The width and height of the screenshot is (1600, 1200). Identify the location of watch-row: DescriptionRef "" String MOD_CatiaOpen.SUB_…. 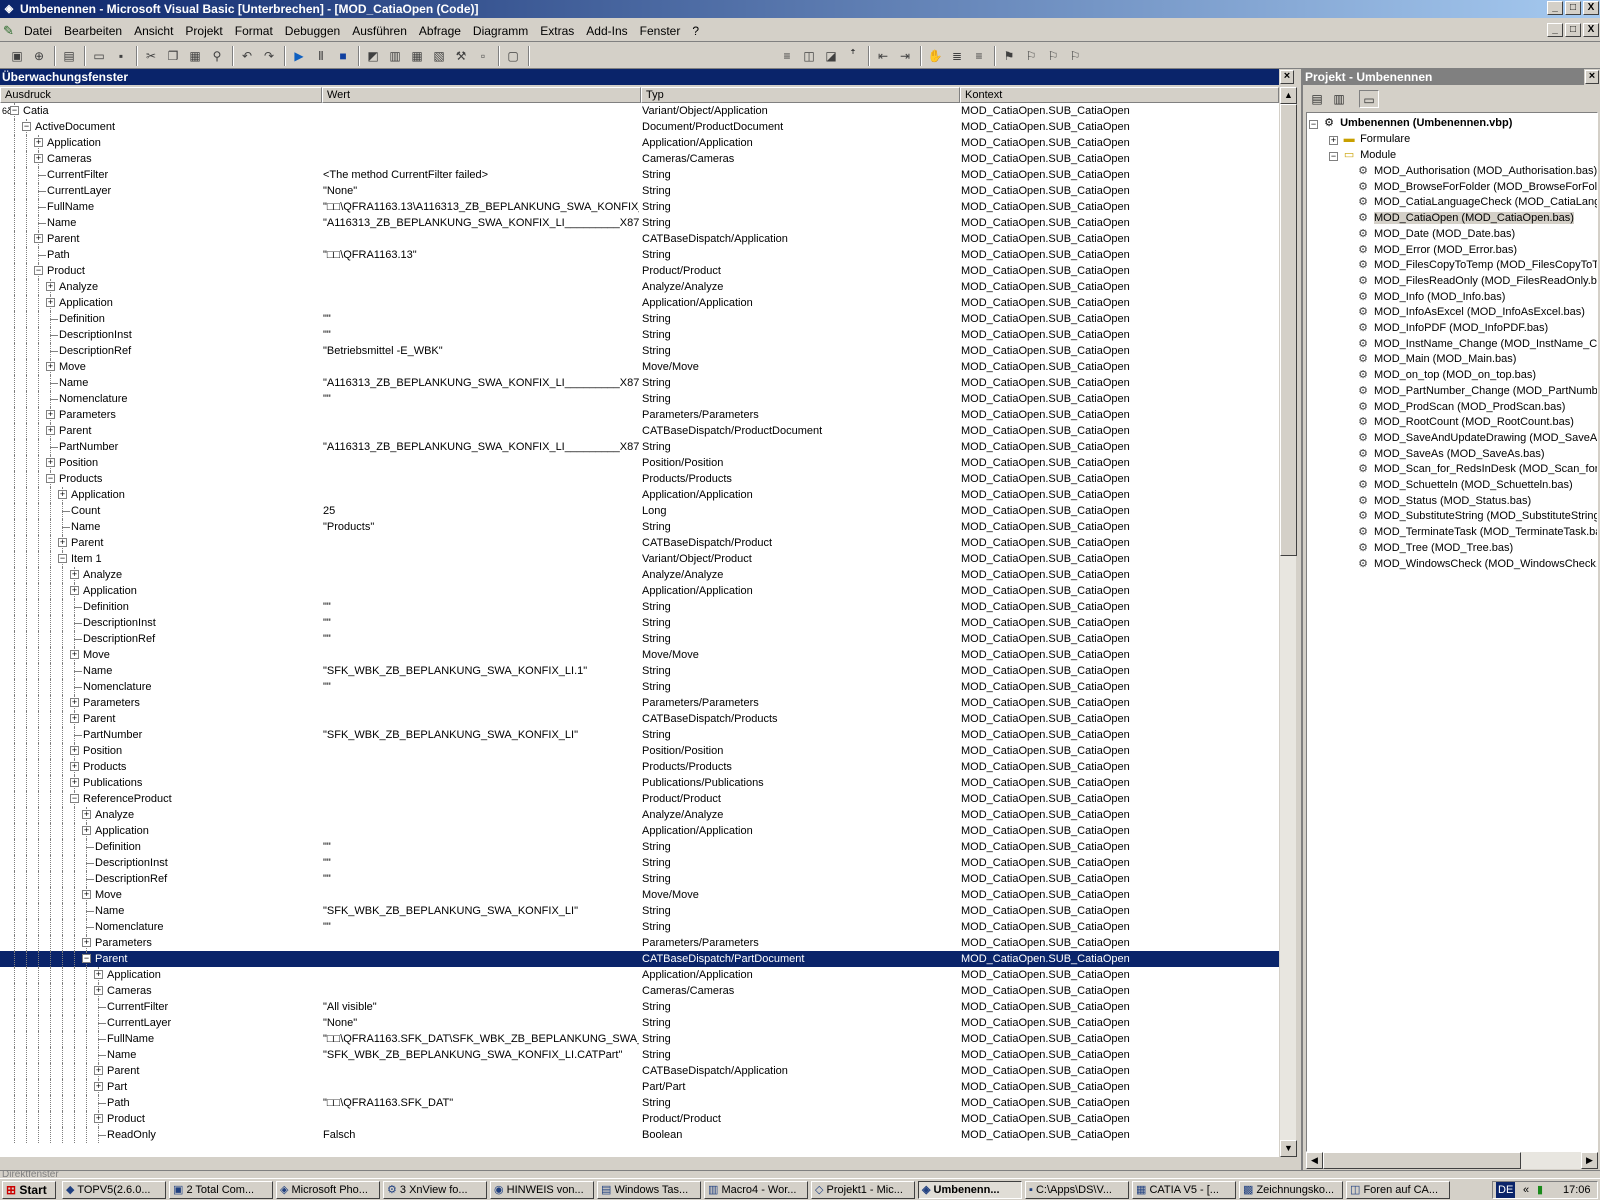
(639, 639).